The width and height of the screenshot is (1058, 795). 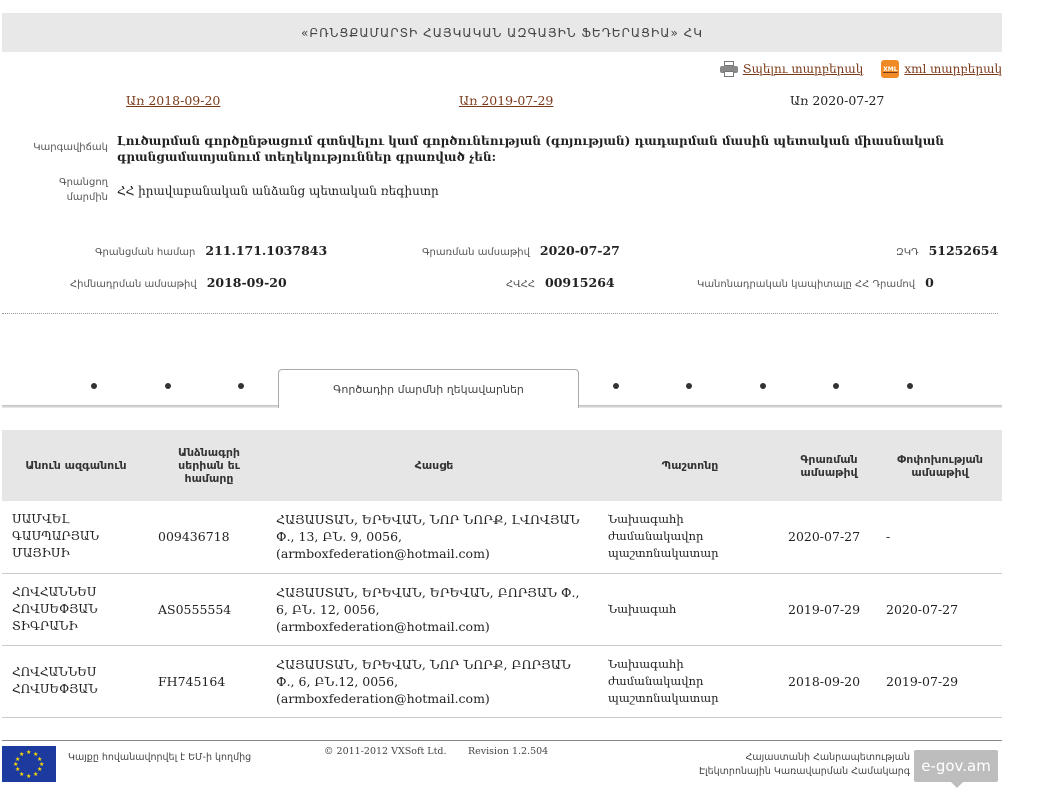 I want to click on printer-icon, so click(x=728, y=69).